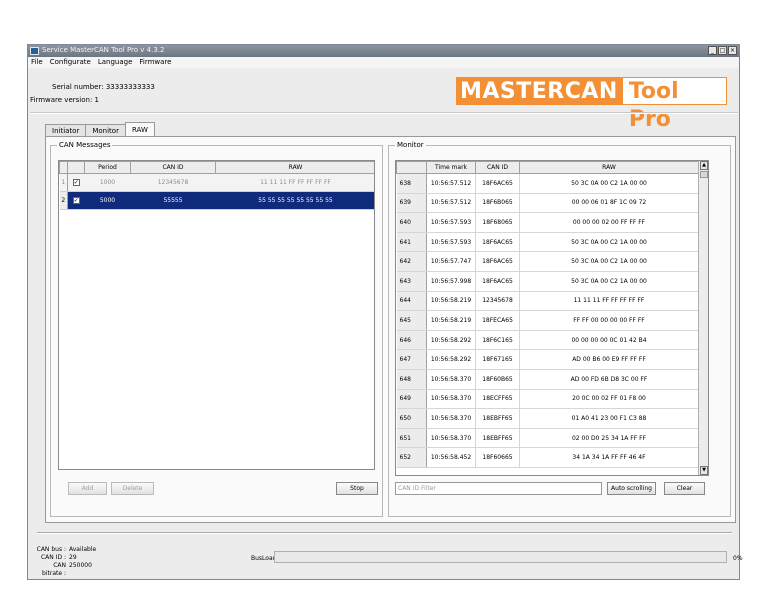  What do you see at coordinates (357, 488) in the screenshot?
I see `stop-button: Stop` at bounding box center [357, 488].